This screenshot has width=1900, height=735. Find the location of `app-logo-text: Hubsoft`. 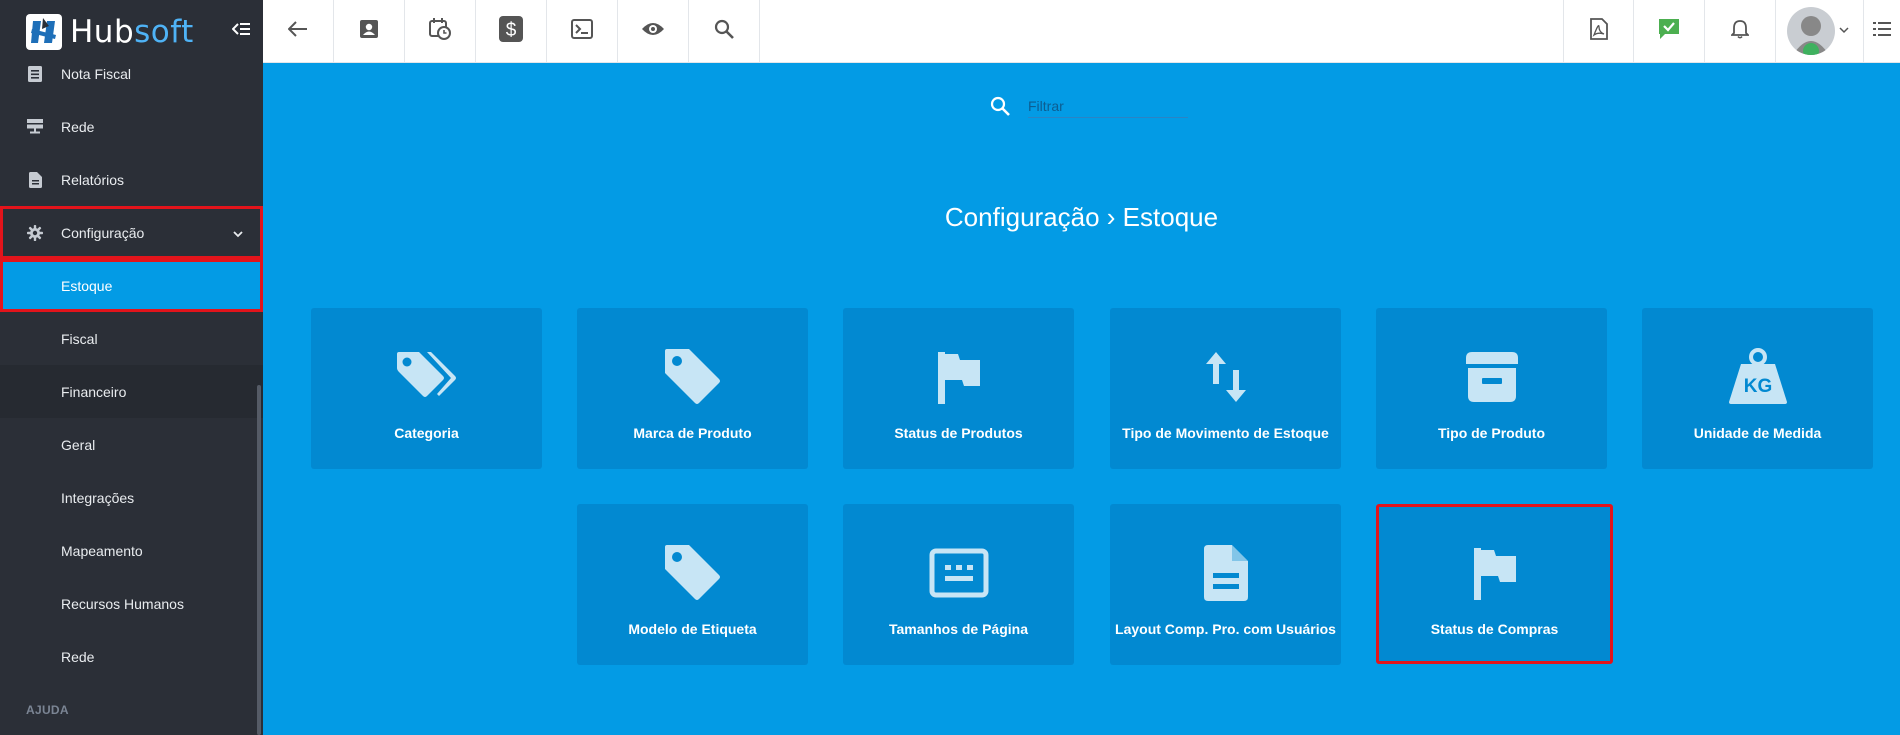

app-logo-text: Hubsoft is located at coordinates (132, 31).